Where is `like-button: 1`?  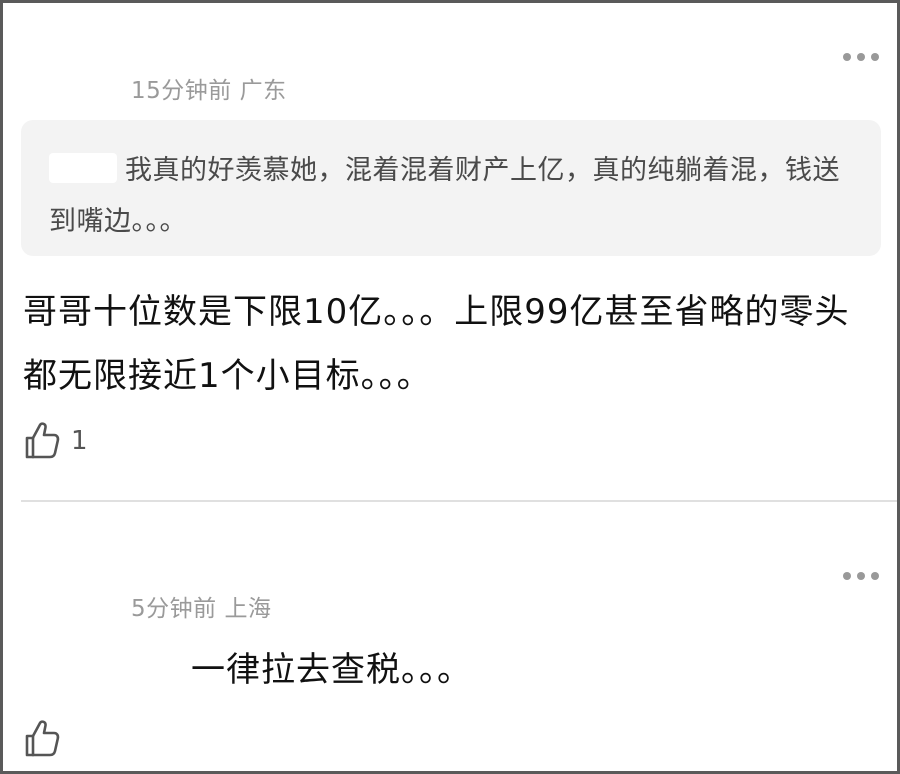 like-button: 1 is located at coordinates (55, 441).